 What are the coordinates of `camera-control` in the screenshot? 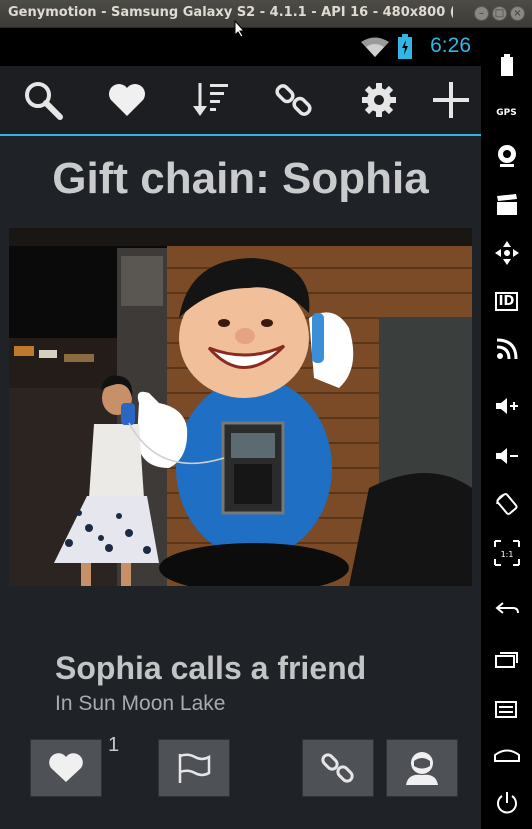 It's located at (506, 156).